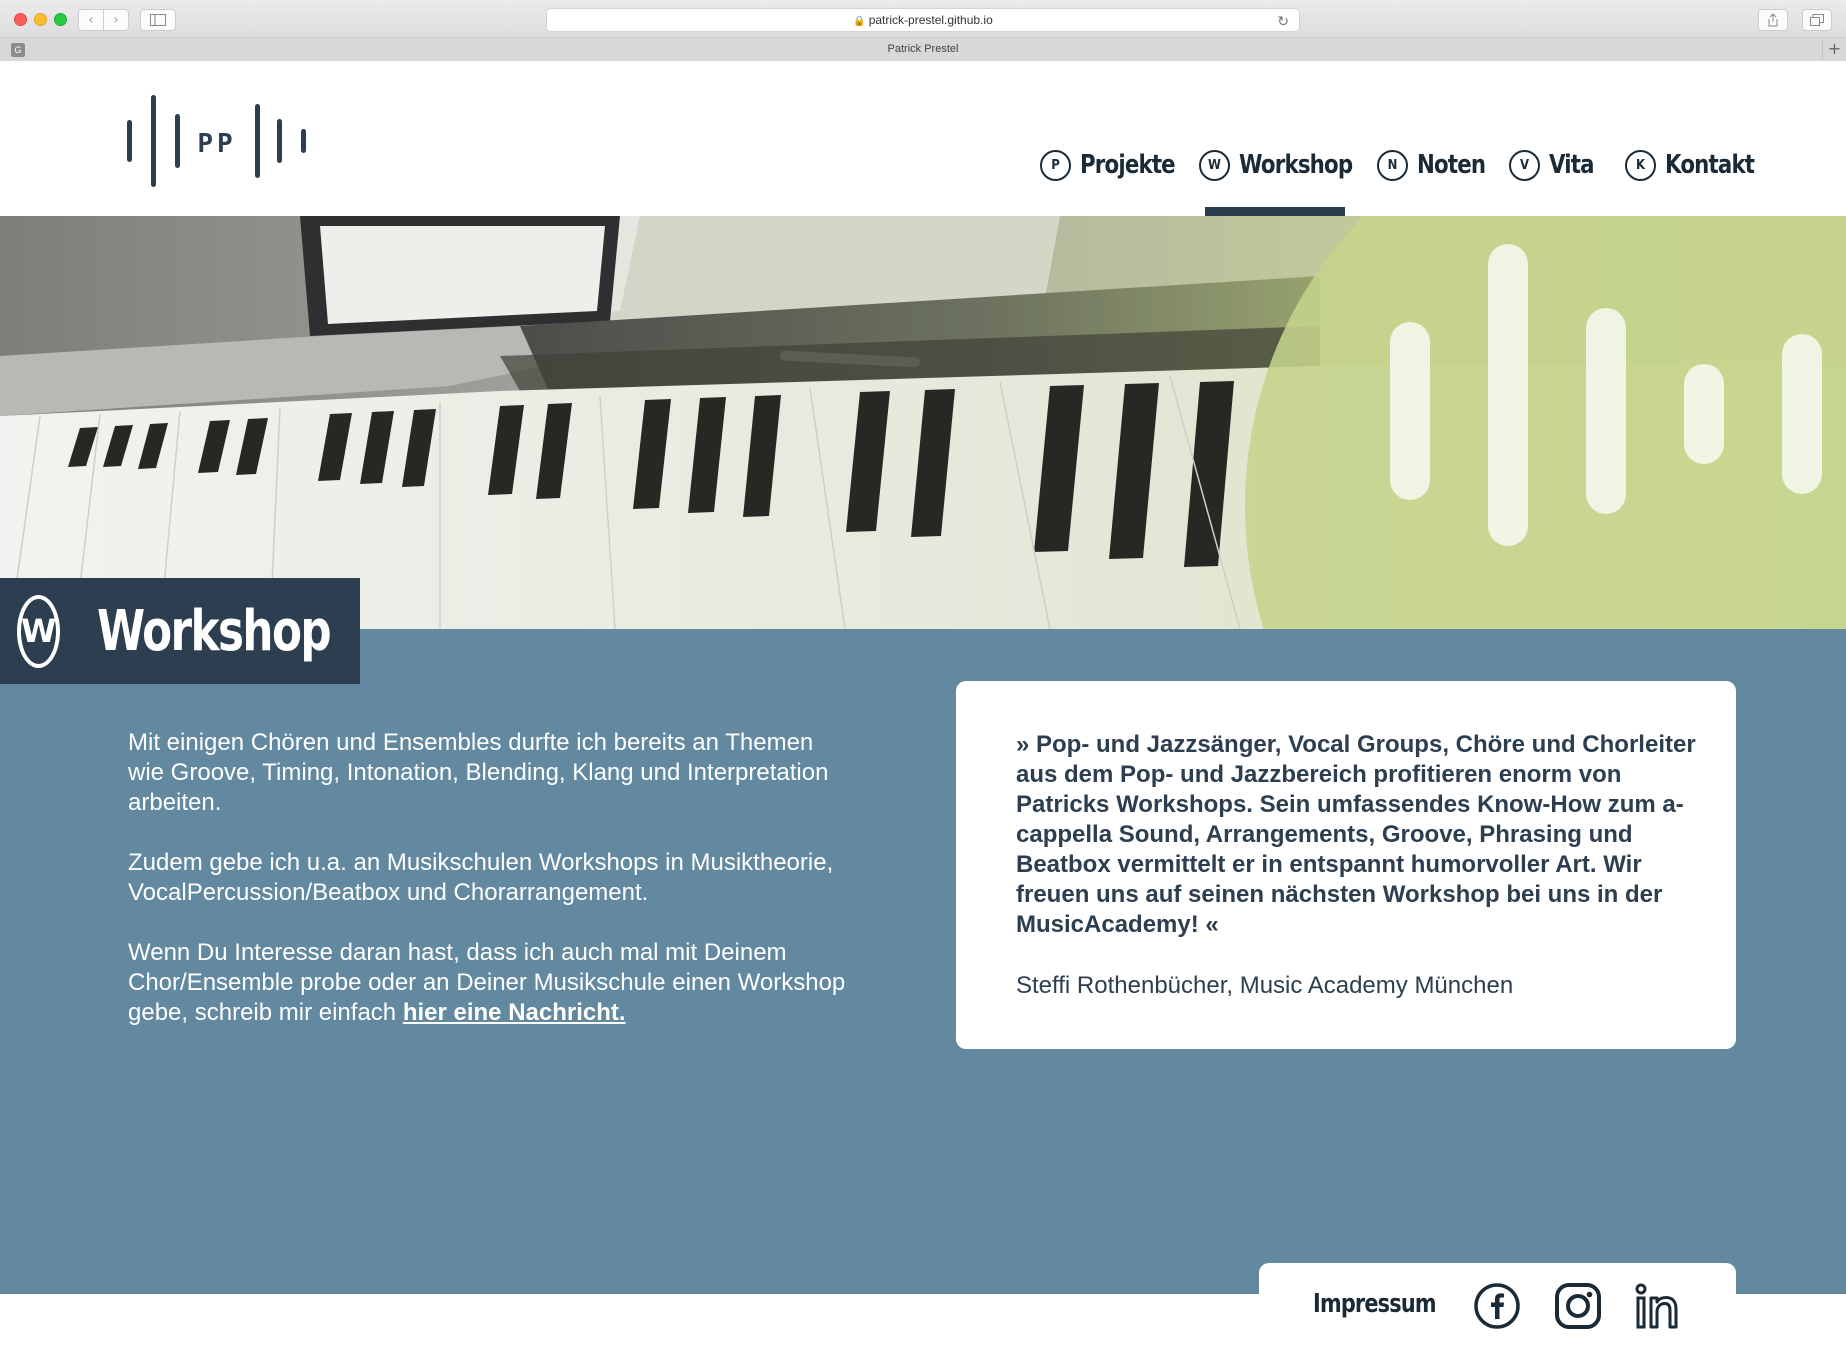 The width and height of the screenshot is (1846, 1347). I want to click on active-tab: Patrick Prestel, so click(923, 49).